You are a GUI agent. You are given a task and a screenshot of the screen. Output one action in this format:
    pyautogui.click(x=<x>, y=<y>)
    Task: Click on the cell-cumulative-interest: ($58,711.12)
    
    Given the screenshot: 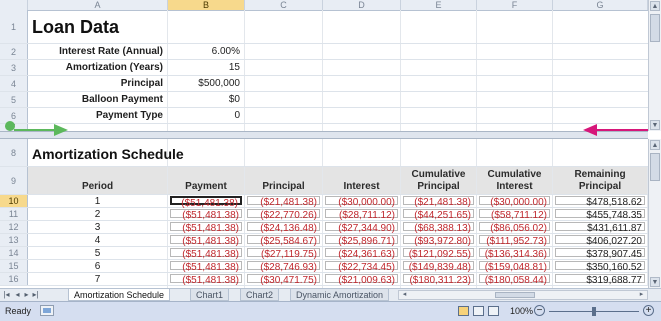 What is the action you would take?
    pyautogui.click(x=515, y=214)
    